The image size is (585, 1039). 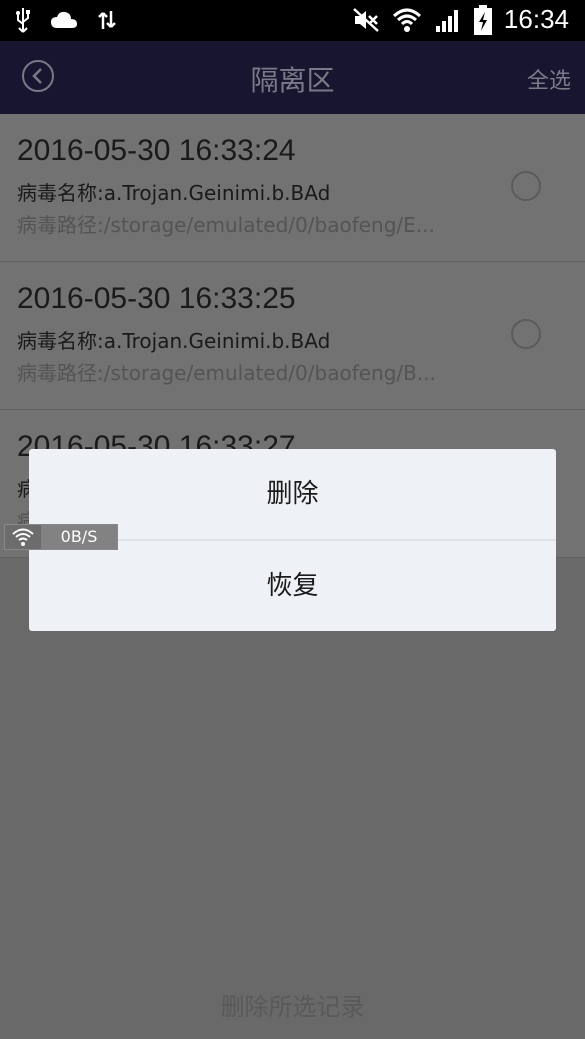 I want to click on network-speed-overlay: 0B/S, so click(x=61, y=537).